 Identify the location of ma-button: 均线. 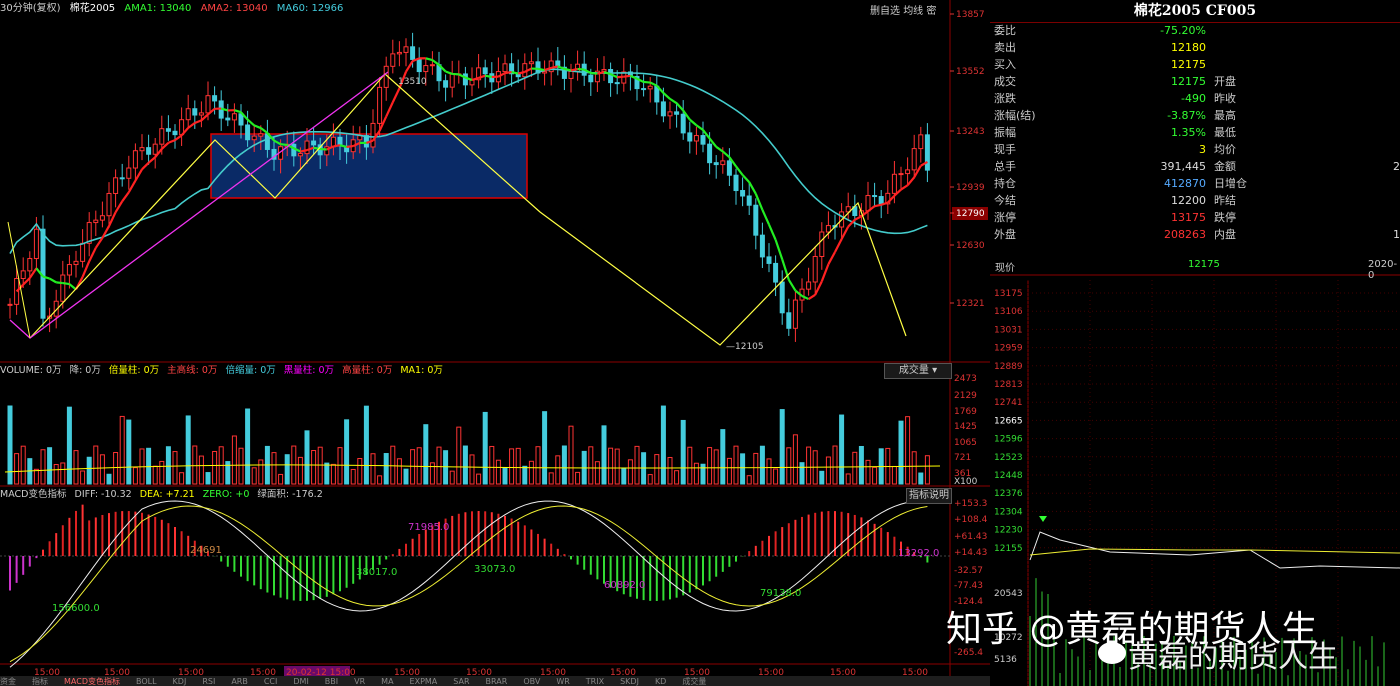
(913, 11).